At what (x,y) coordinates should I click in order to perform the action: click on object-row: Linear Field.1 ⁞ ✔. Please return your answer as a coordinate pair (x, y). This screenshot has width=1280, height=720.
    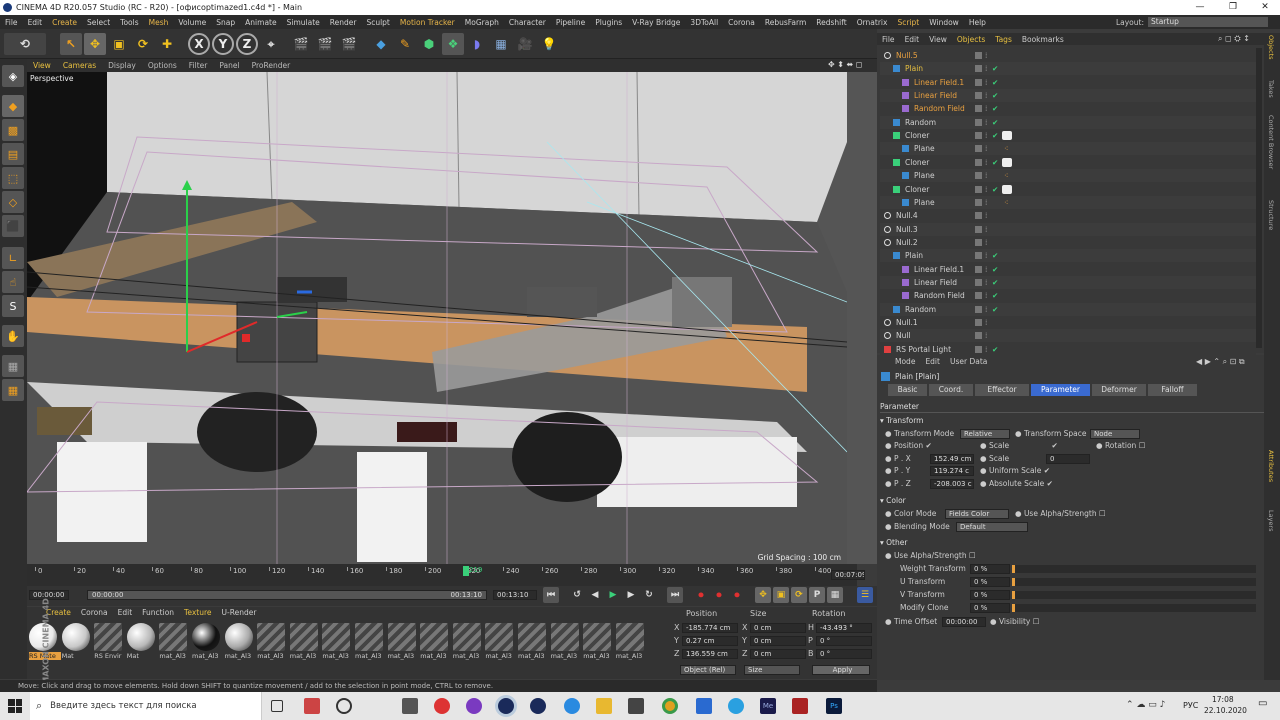
    Looking at the image, I should click on (1068, 269).